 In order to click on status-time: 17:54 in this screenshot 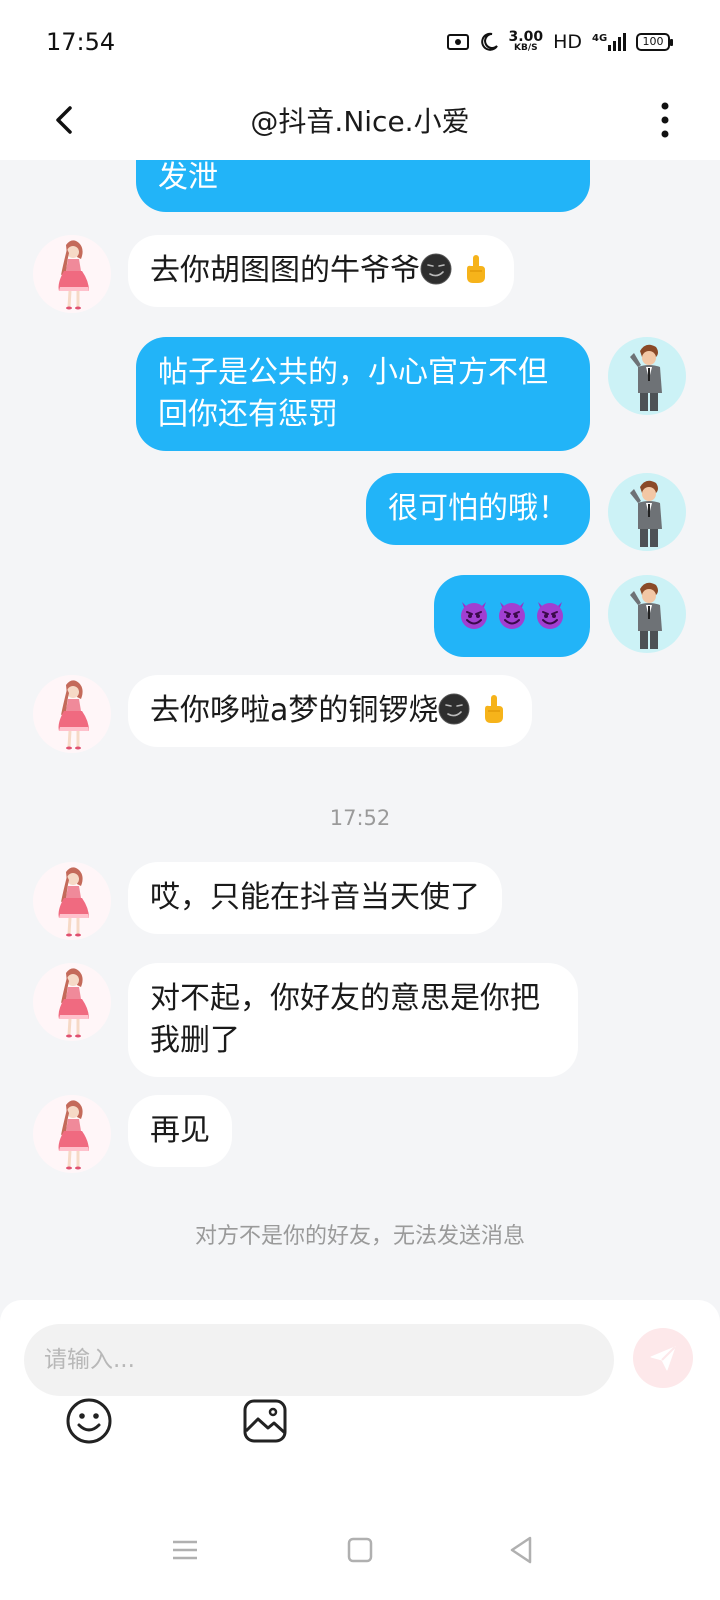, I will do `click(81, 42)`.